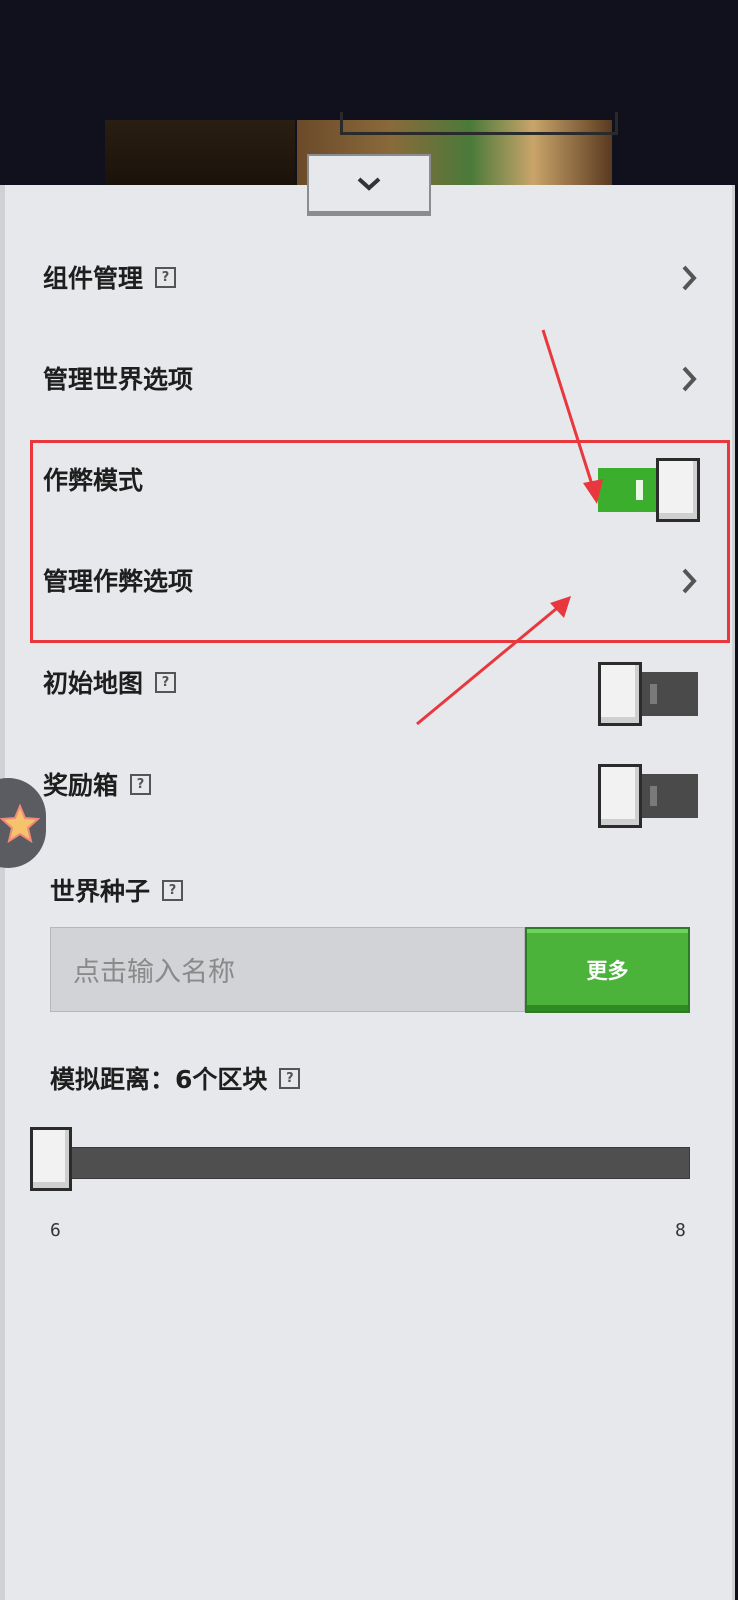 The height and width of the screenshot is (1600, 738). I want to click on chevron-down-icon, so click(369, 184).